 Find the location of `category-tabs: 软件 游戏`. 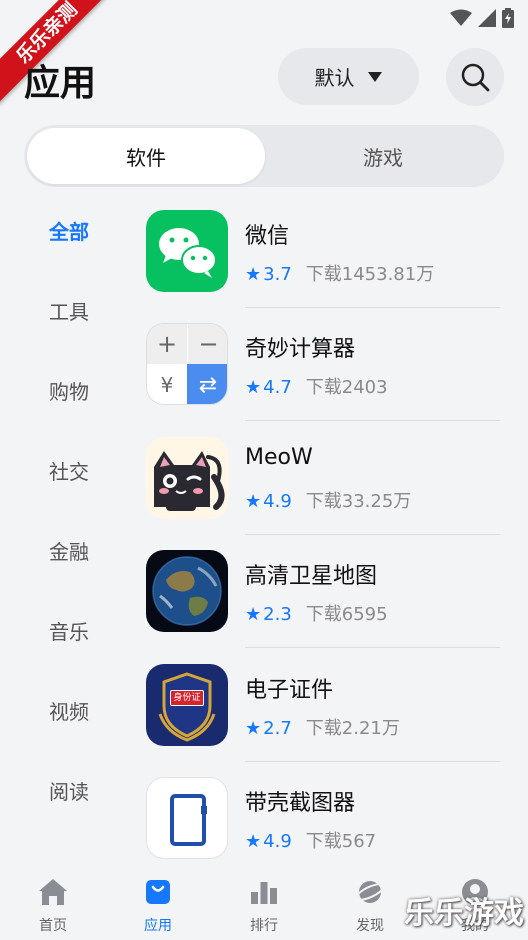

category-tabs: 软件 游戏 is located at coordinates (264, 156).